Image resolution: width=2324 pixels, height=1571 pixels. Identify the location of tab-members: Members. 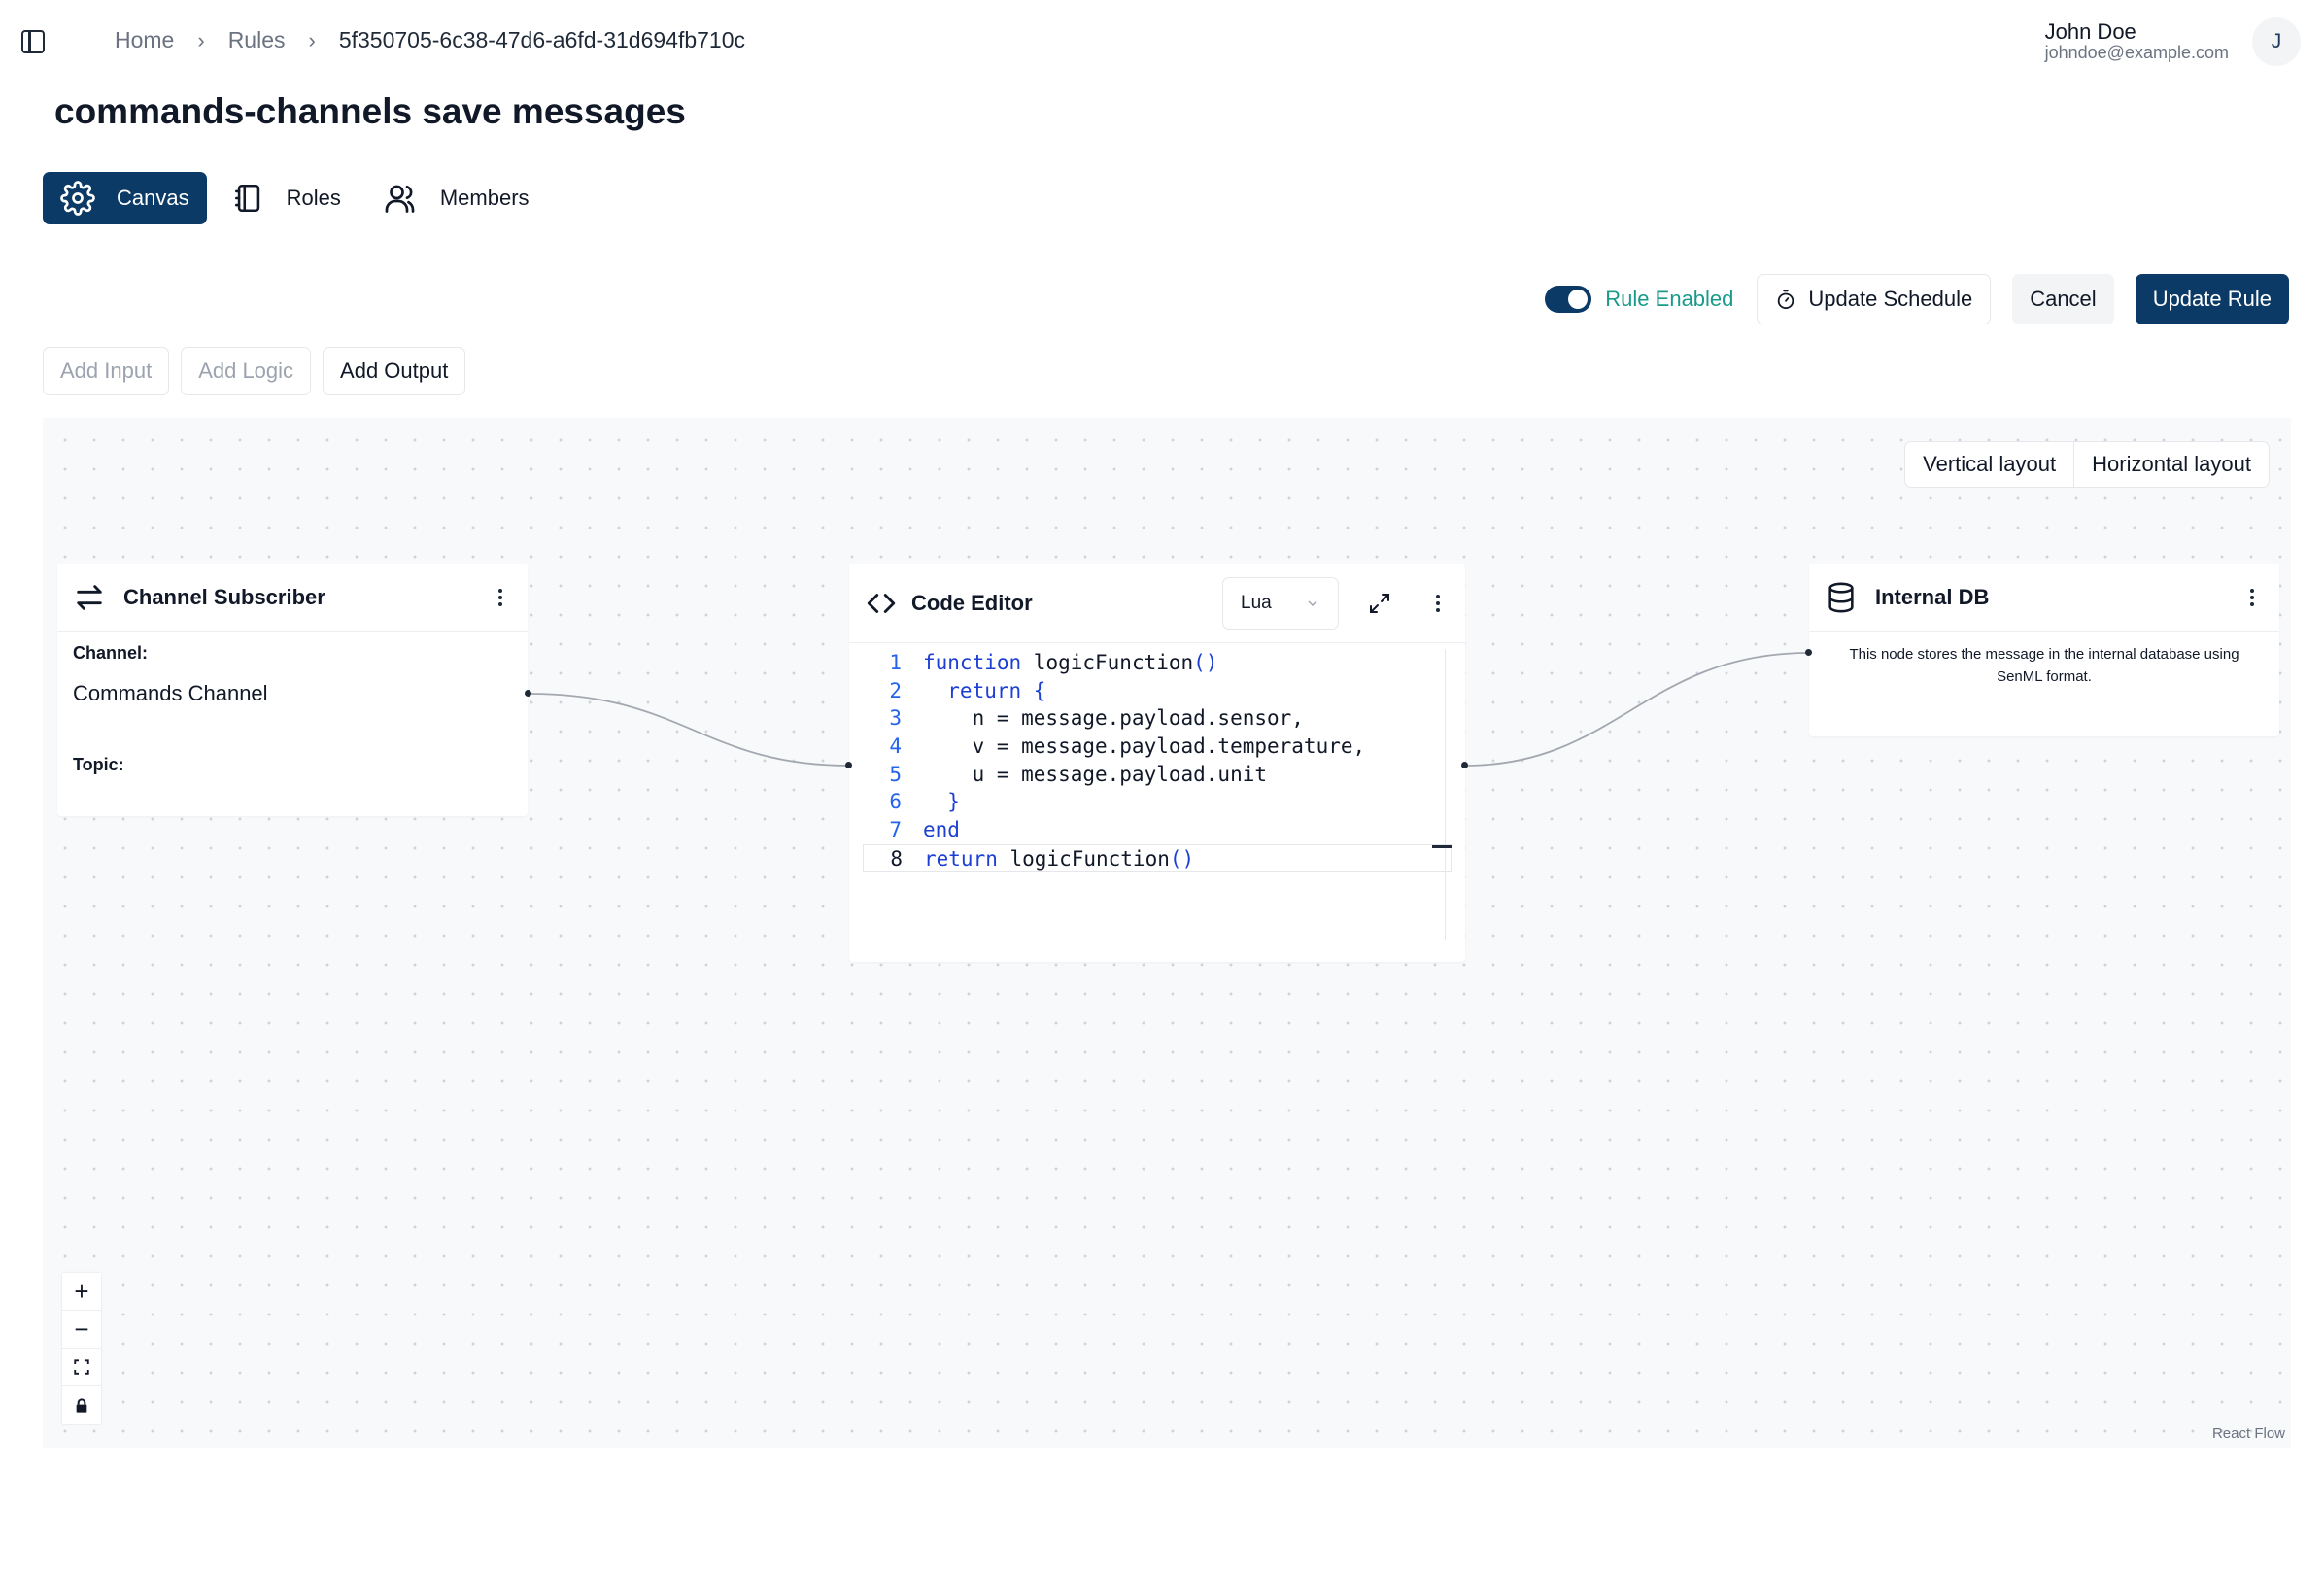
(457, 198).